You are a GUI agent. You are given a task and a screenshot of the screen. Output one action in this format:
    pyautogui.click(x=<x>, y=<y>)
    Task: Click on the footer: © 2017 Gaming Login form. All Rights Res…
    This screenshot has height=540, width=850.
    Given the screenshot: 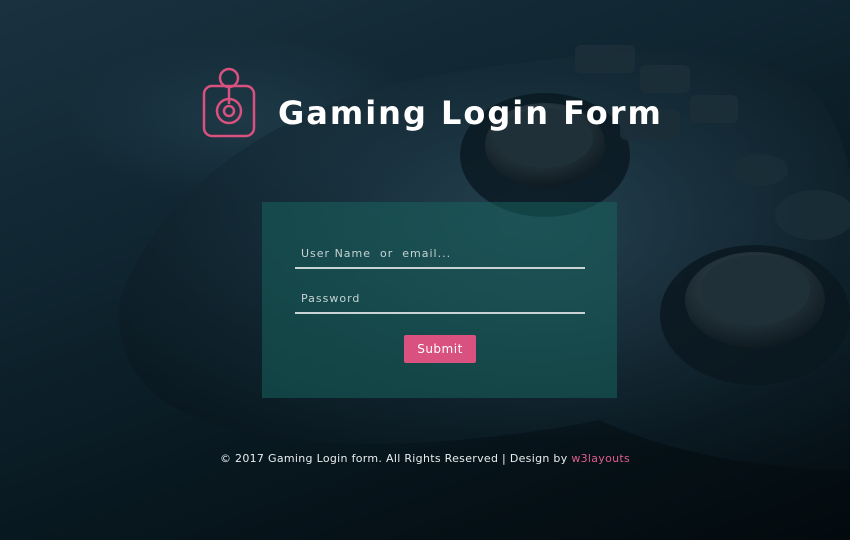 What is the action you would take?
    pyautogui.click(x=425, y=458)
    